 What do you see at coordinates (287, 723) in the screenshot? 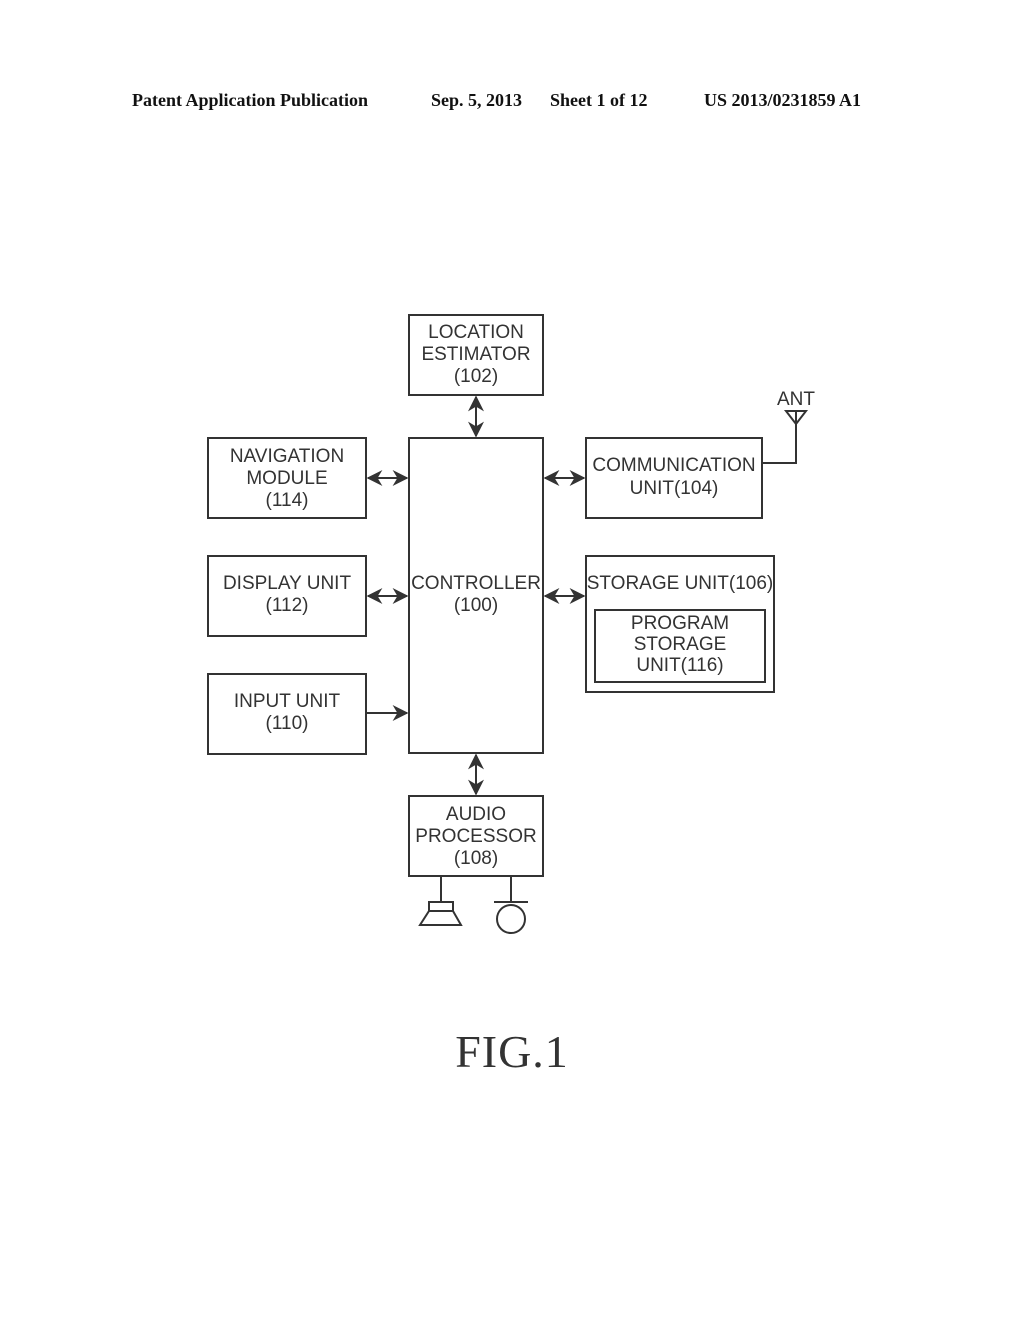
I see `input-unit-label-2: (110)` at bounding box center [287, 723].